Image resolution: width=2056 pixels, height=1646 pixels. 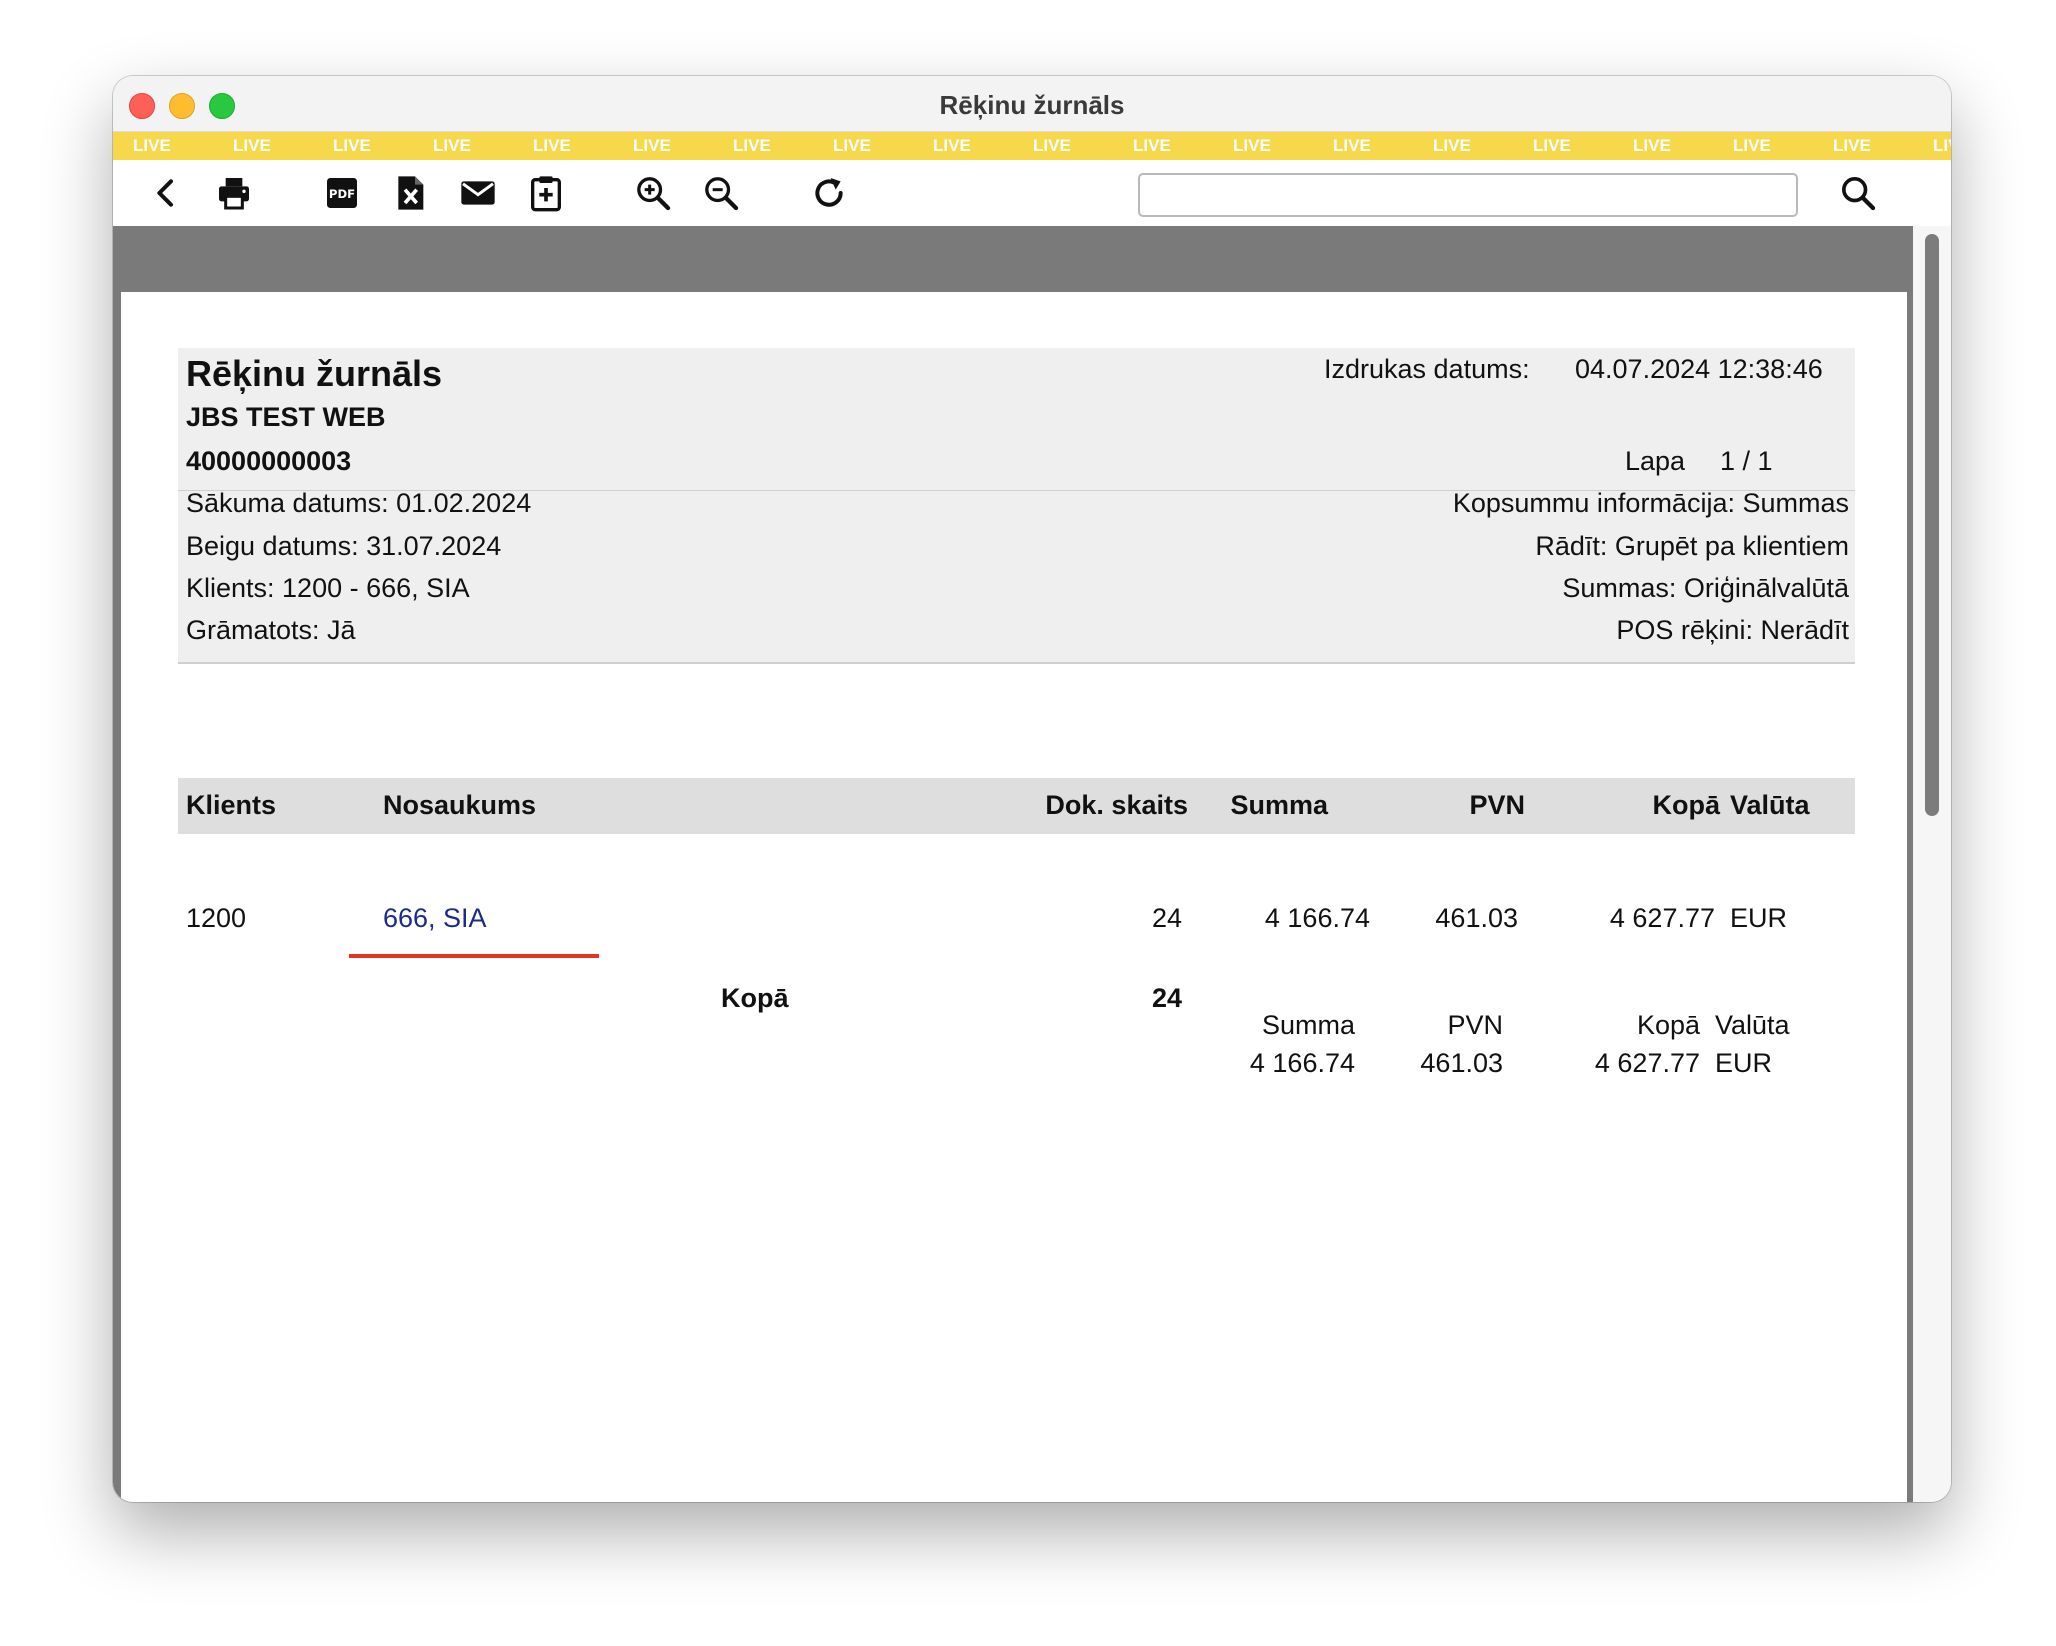 I want to click on pdf-button: PDF, so click(x=342, y=193).